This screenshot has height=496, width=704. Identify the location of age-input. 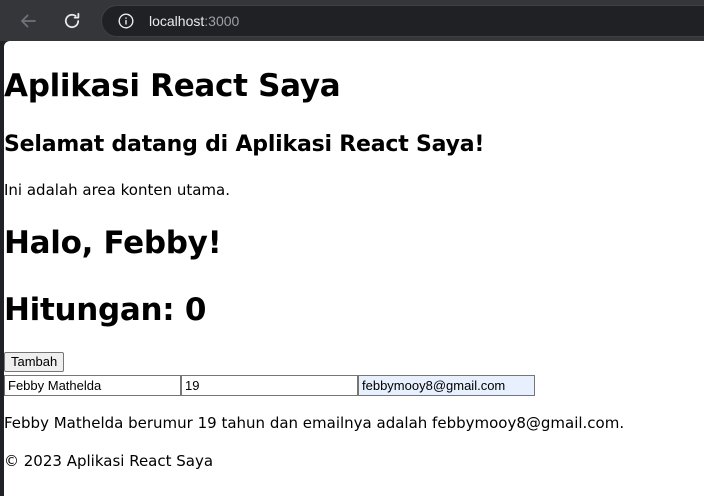
(269, 385).